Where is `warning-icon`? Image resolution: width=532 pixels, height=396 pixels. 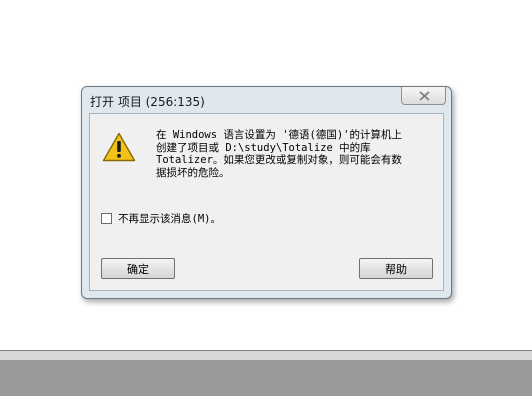 warning-icon is located at coordinates (119, 147).